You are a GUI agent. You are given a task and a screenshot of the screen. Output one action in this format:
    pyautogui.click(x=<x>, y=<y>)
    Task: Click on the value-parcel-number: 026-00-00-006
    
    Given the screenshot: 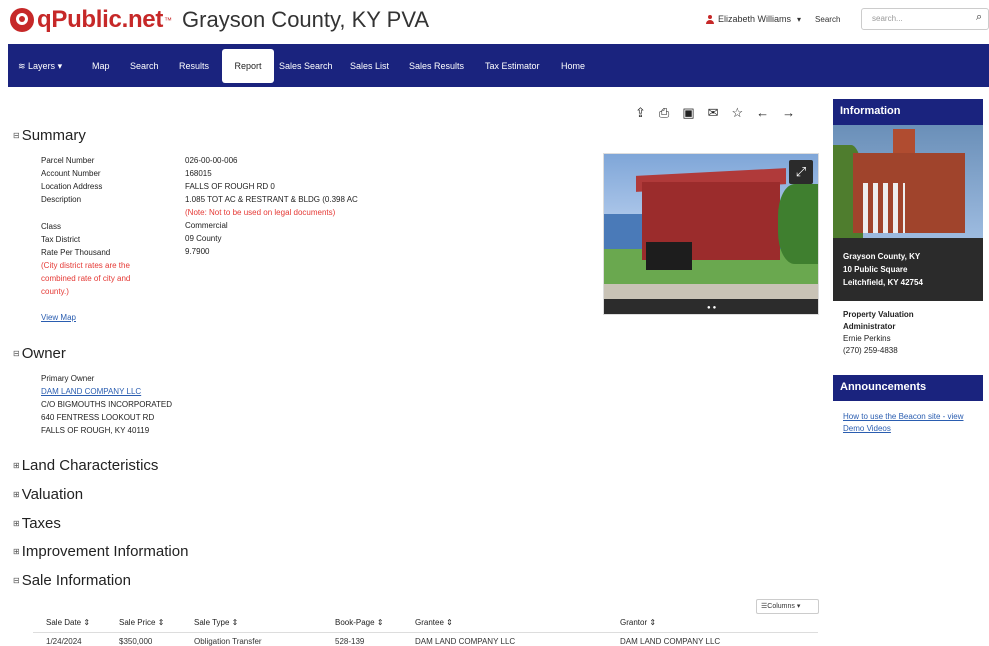 What is the action you would take?
    pyautogui.click(x=211, y=160)
    